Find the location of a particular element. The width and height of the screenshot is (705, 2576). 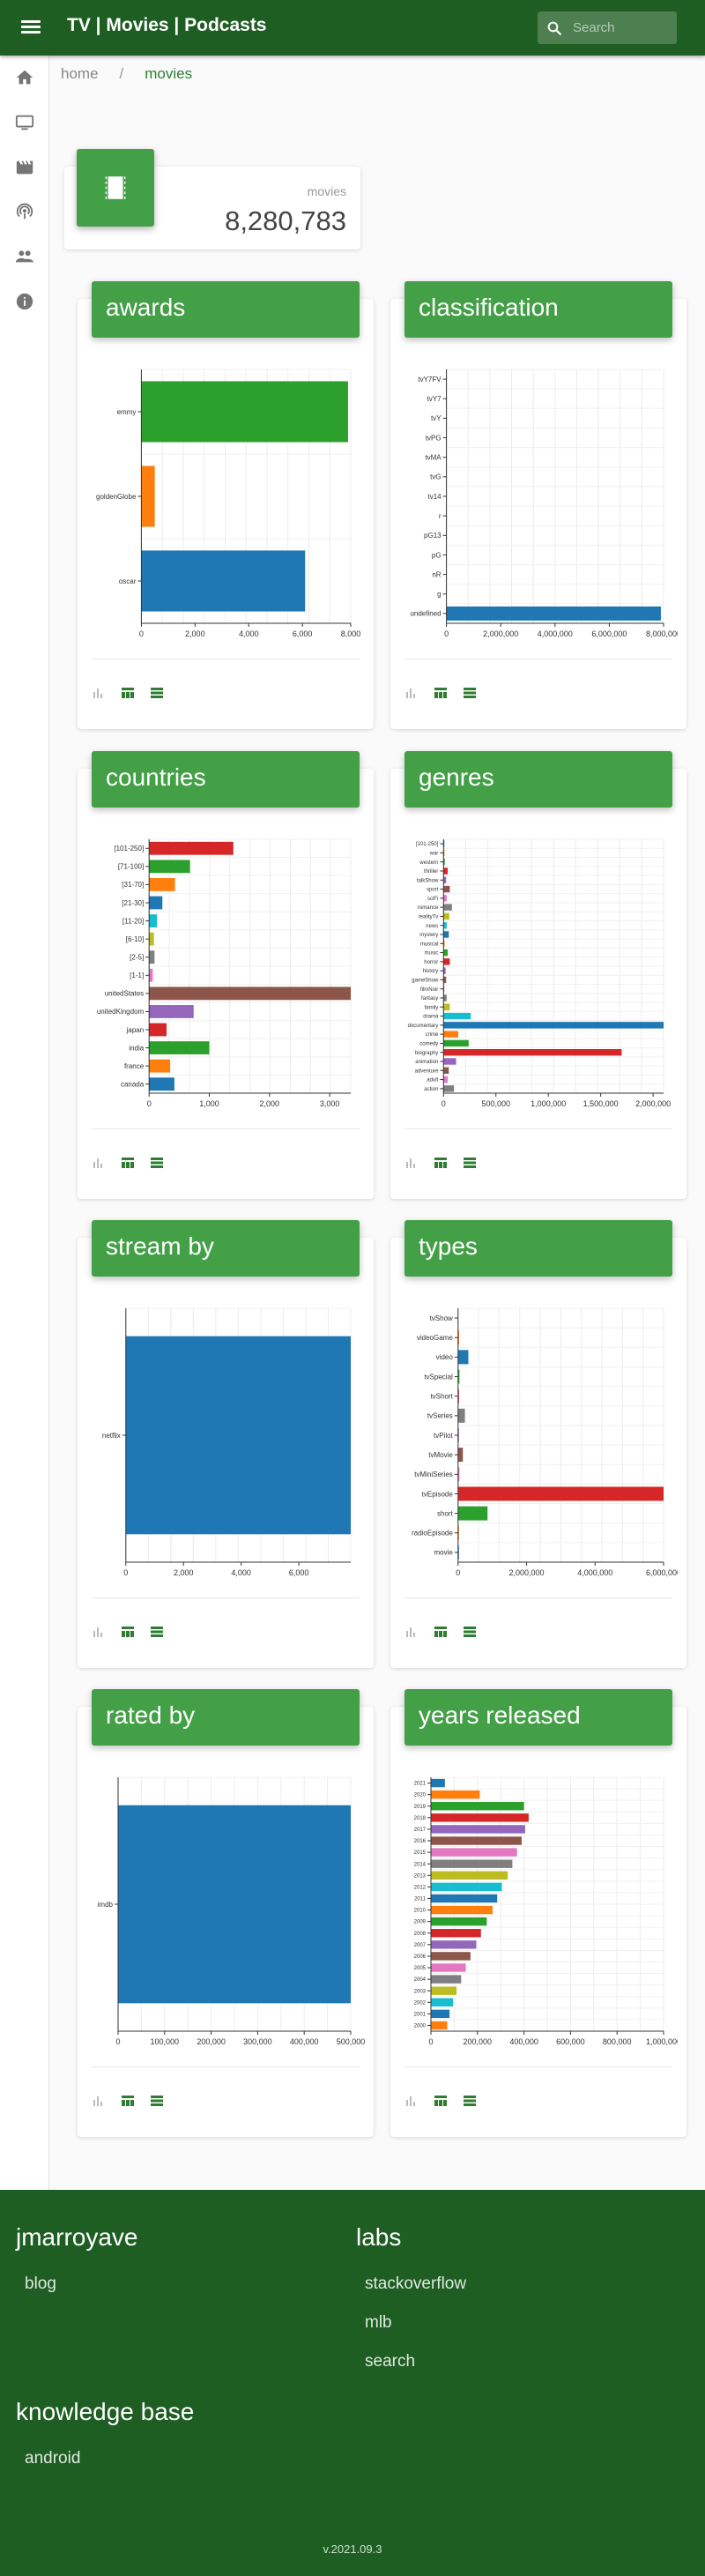

bar-goldenglobe is located at coordinates (148, 496).